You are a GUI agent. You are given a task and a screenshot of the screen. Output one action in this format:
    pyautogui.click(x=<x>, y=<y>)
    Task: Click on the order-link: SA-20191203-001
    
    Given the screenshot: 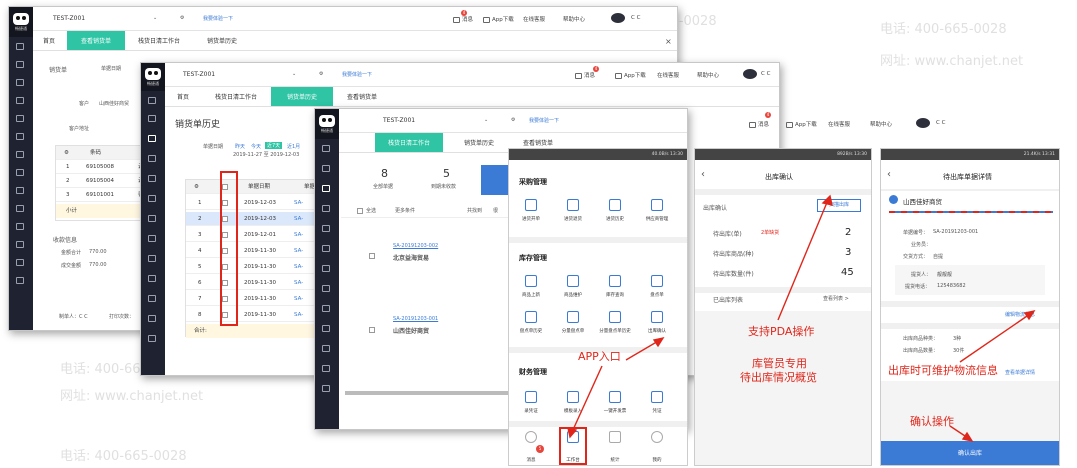 What is the action you would take?
    pyautogui.click(x=415, y=319)
    